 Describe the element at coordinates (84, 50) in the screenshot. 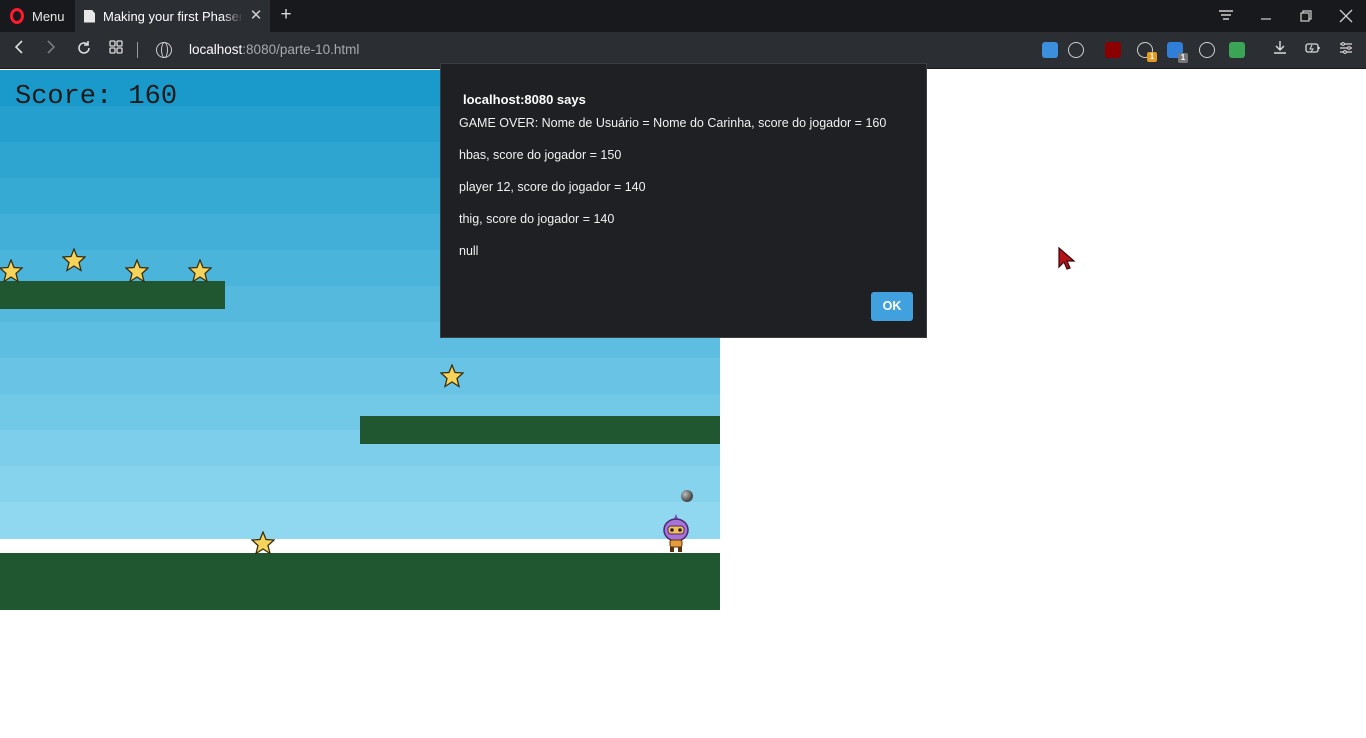

I see `reload-icon` at that location.